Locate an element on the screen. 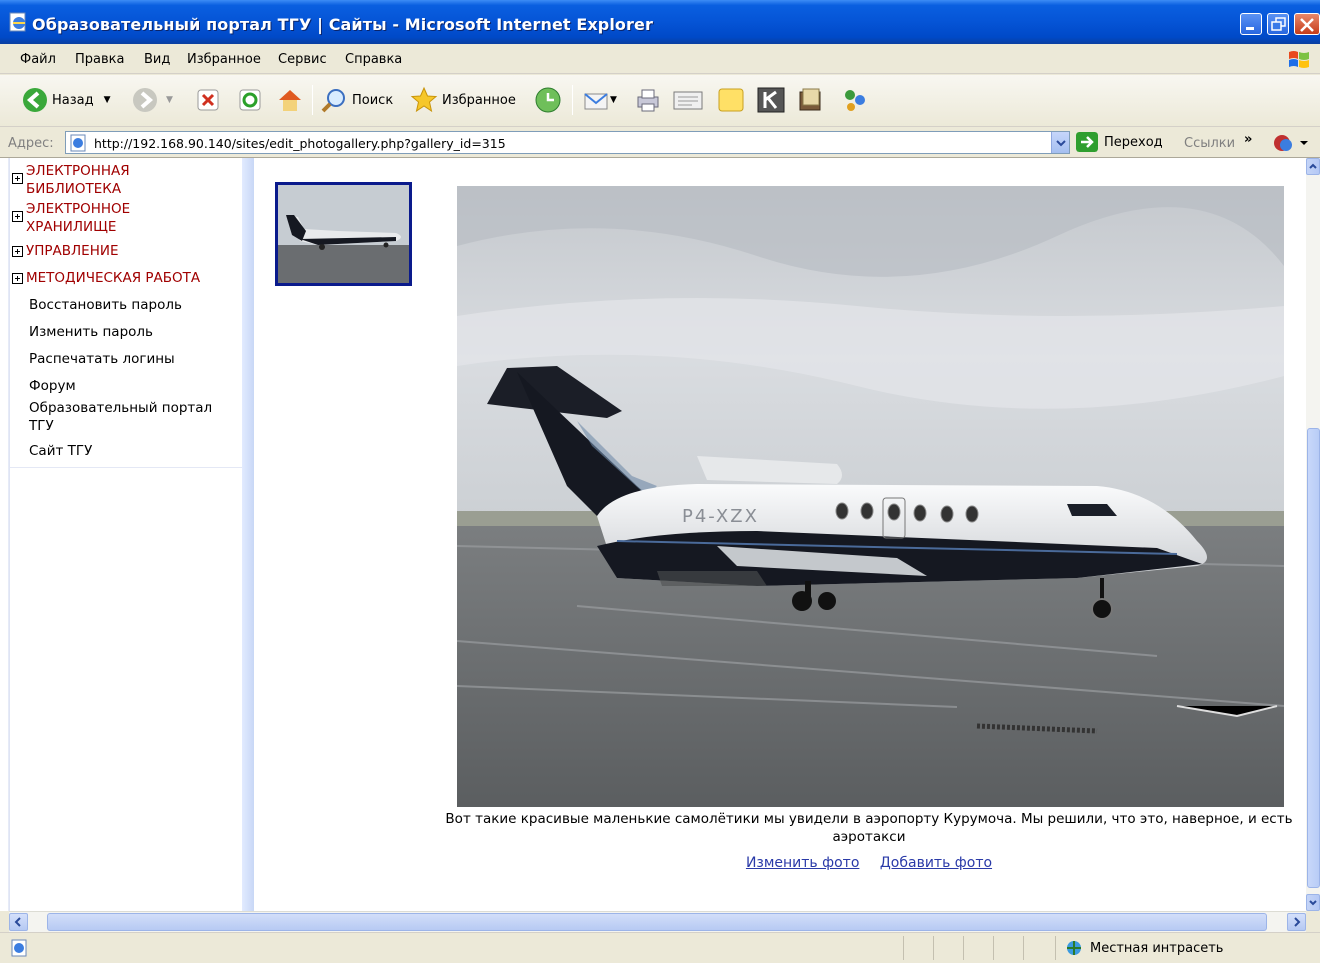 This screenshot has width=1320, height=963. sidebar-section-methodical: МЕТОДИЧЕСКАЯ РАБОТА is located at coordinates (124, 278).